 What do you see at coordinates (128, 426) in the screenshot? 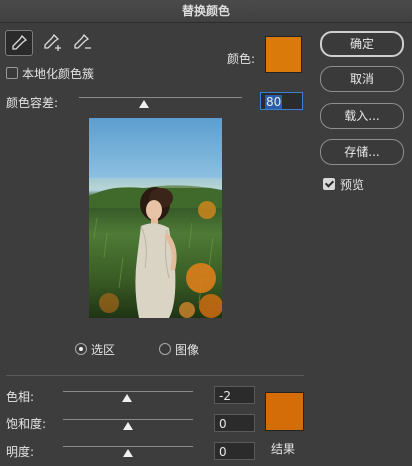
I see `saturation-slider-thumb` at bounding box center [128, 426].